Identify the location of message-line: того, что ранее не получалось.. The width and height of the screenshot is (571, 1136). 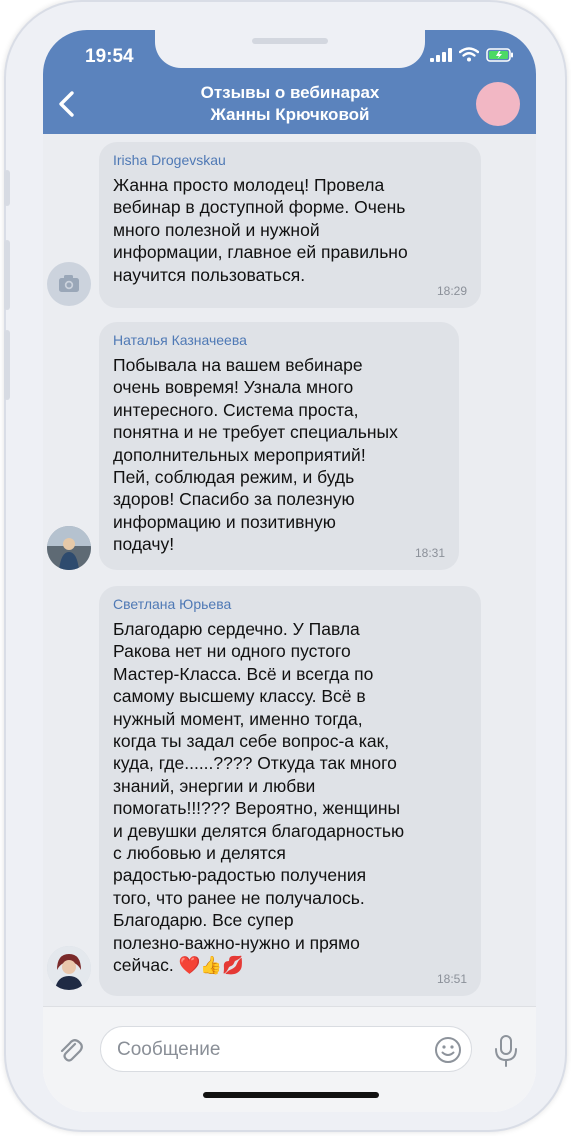
(239, 897).